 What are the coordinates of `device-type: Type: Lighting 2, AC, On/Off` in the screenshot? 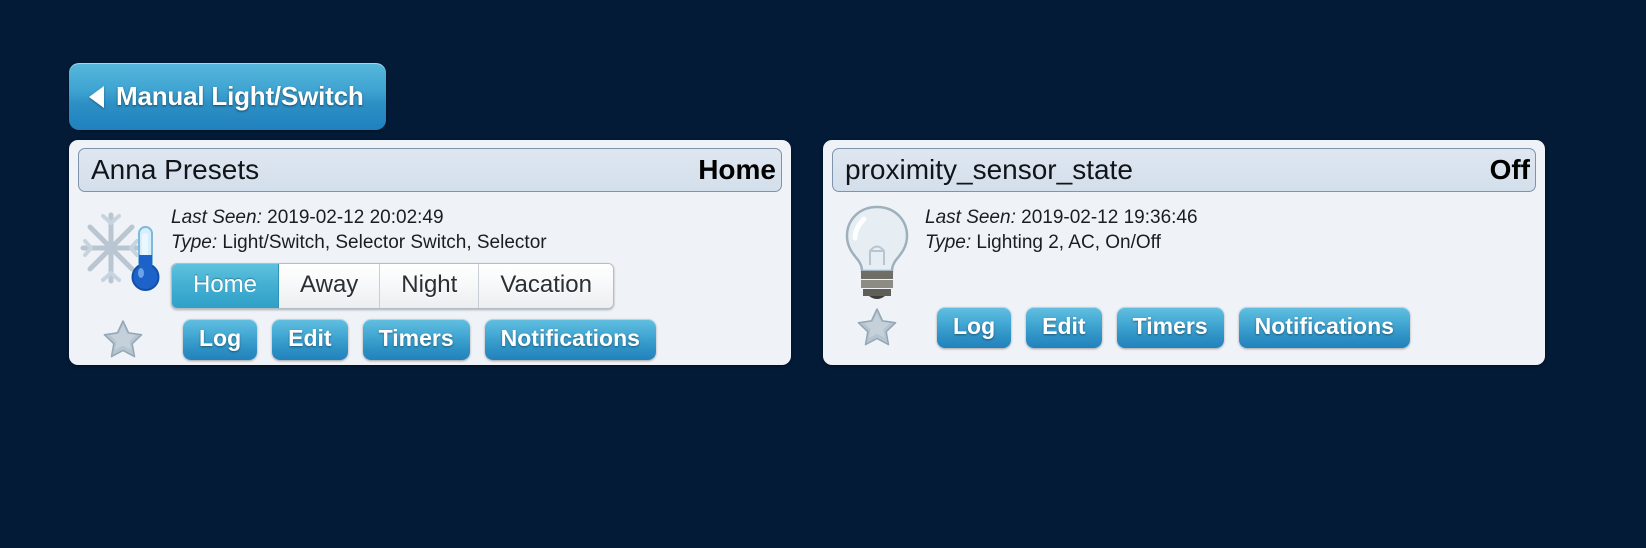 It's located at (1235, 242).